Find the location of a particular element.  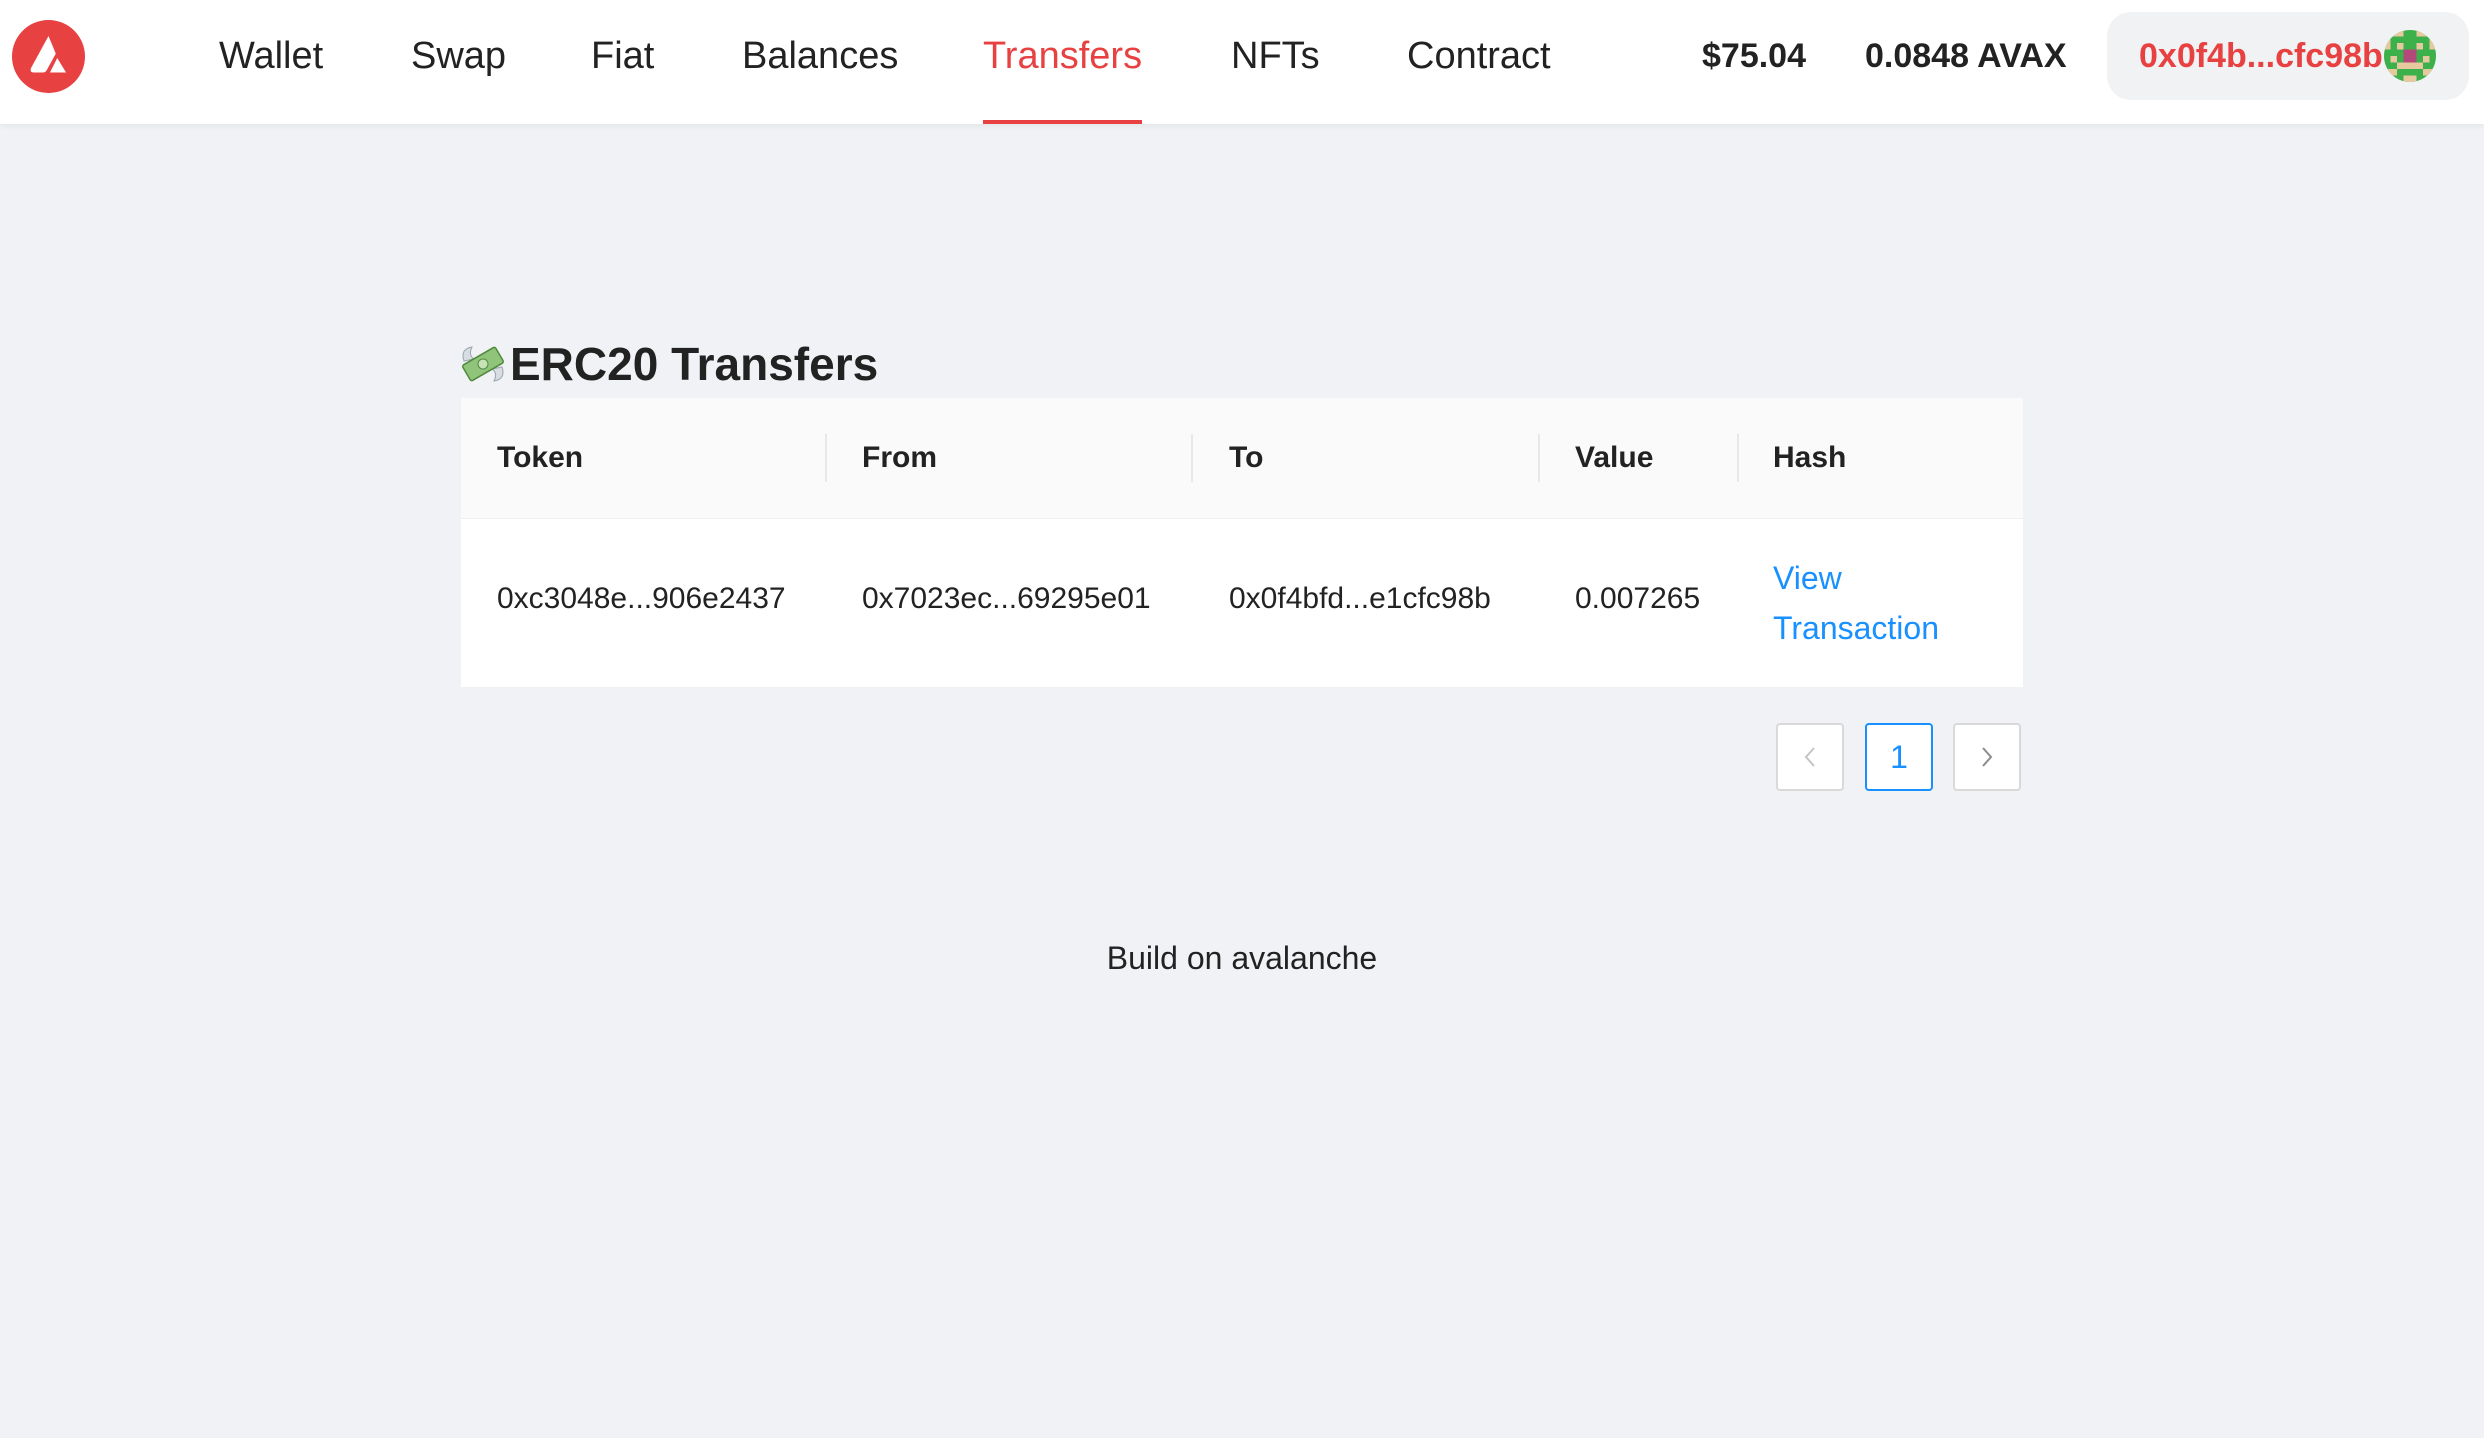

nav-wallet: Wallet is located at coordinates (271, 62).